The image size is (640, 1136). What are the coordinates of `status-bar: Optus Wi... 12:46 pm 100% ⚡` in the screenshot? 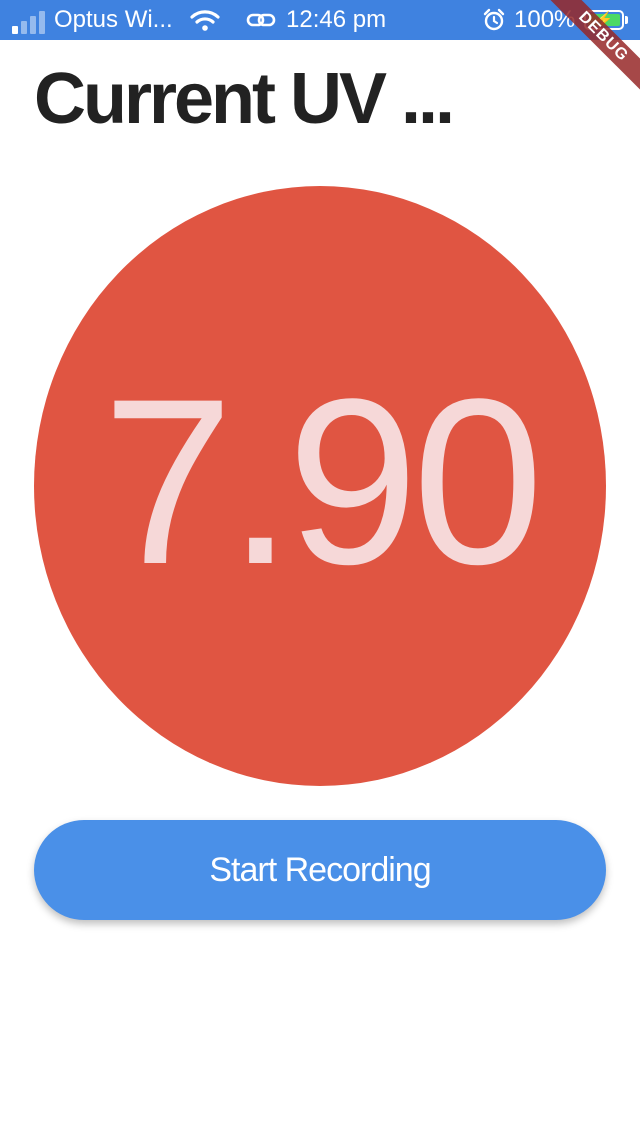 It's located at (320, 20).